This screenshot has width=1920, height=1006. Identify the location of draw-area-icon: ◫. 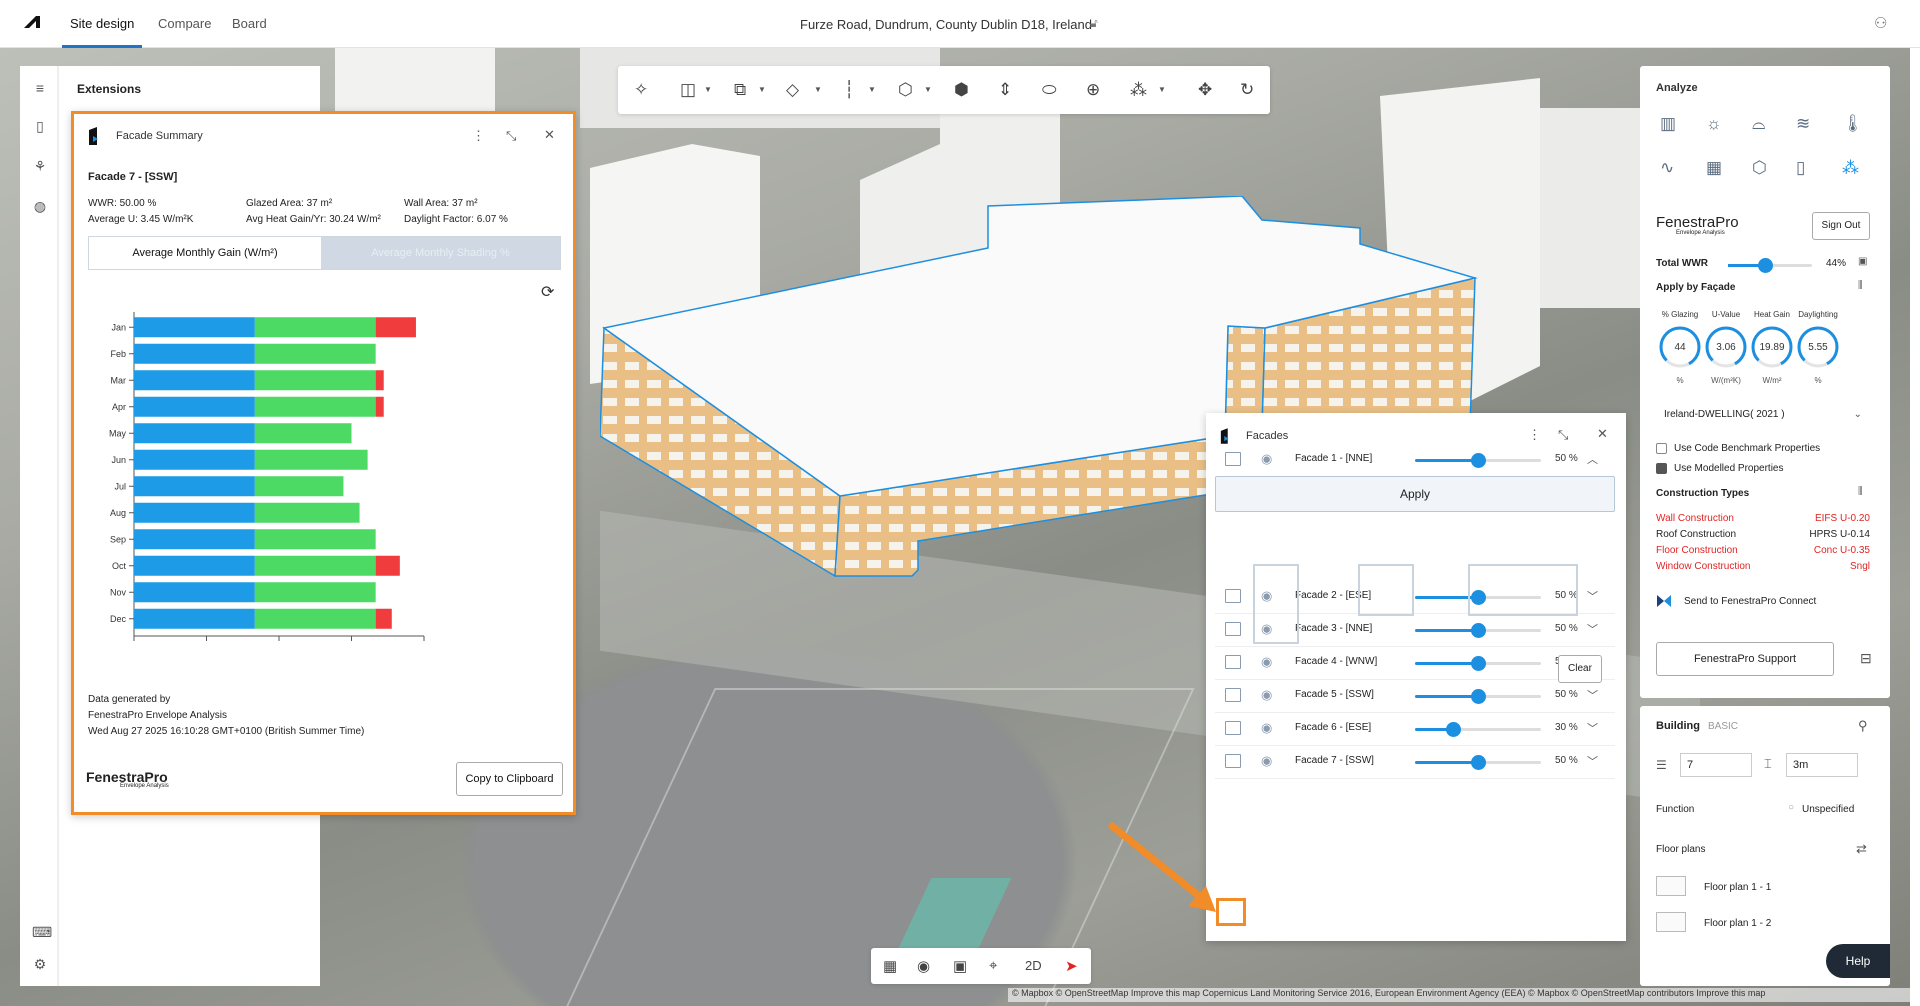
(688, 90).